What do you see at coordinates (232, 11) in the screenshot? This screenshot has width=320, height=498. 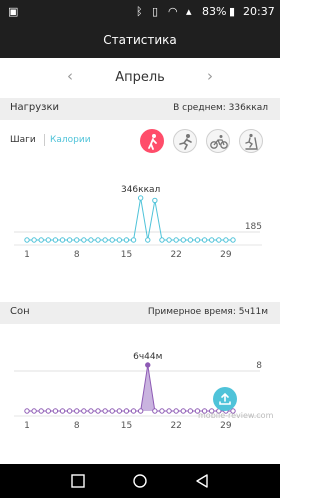 I see `battery-icon: ▮` at bounding box center [232, 11].